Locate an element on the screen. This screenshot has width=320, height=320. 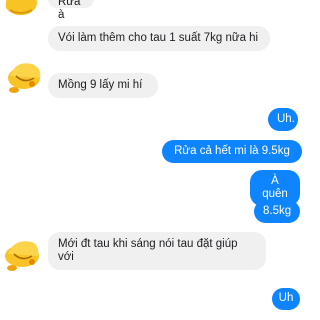
incoming-message: Vói làm thêm cho tau 1 suất 7kg nữa hi is located at coordinates (159, 38).